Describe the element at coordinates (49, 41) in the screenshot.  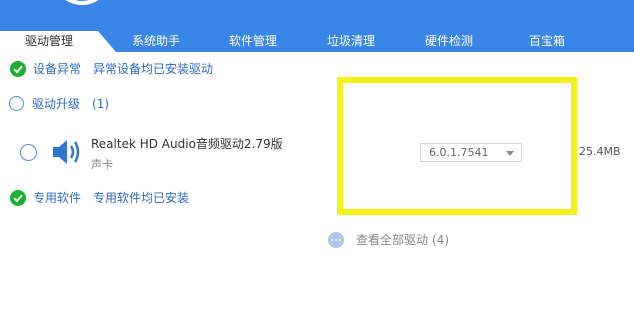
I see `tab-driver-management: 驱动管理` at that location.